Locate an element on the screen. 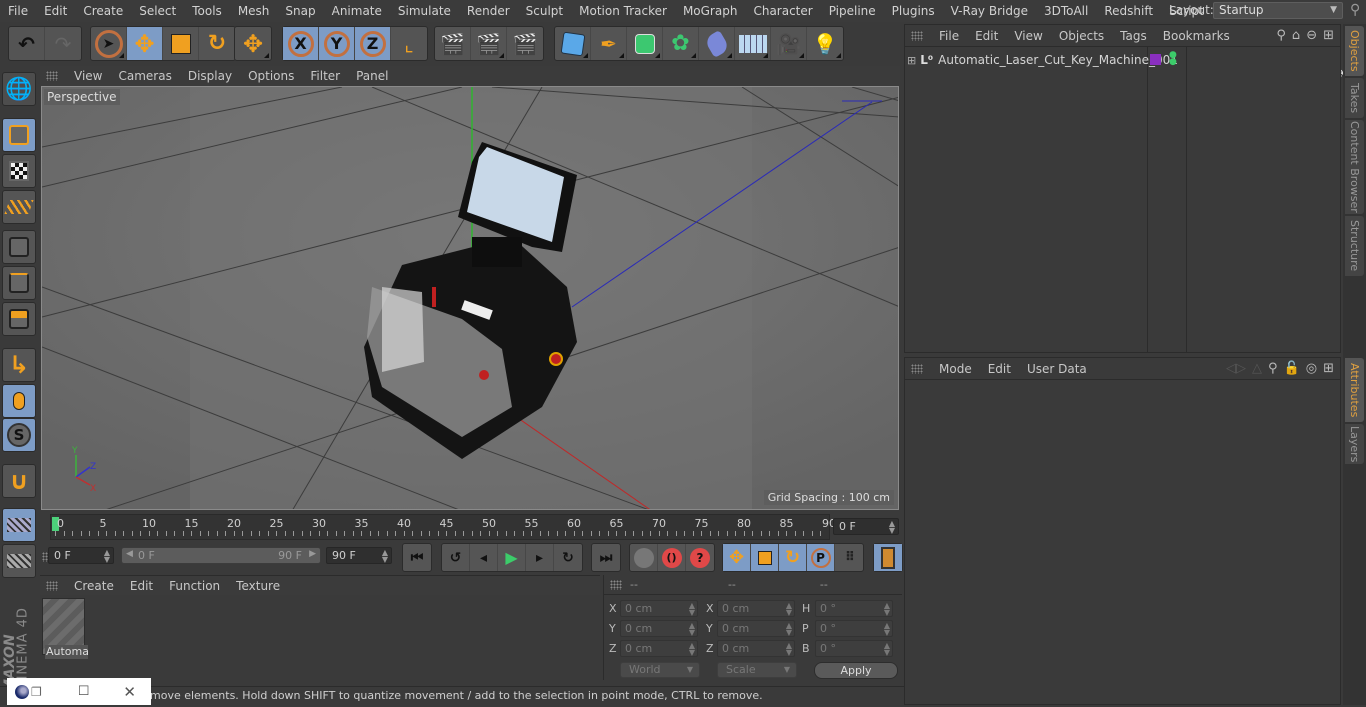 The width and height of the screenshot is (1366, 707). viewport-menu-panel: Panel is located at coordinates (372, 76).